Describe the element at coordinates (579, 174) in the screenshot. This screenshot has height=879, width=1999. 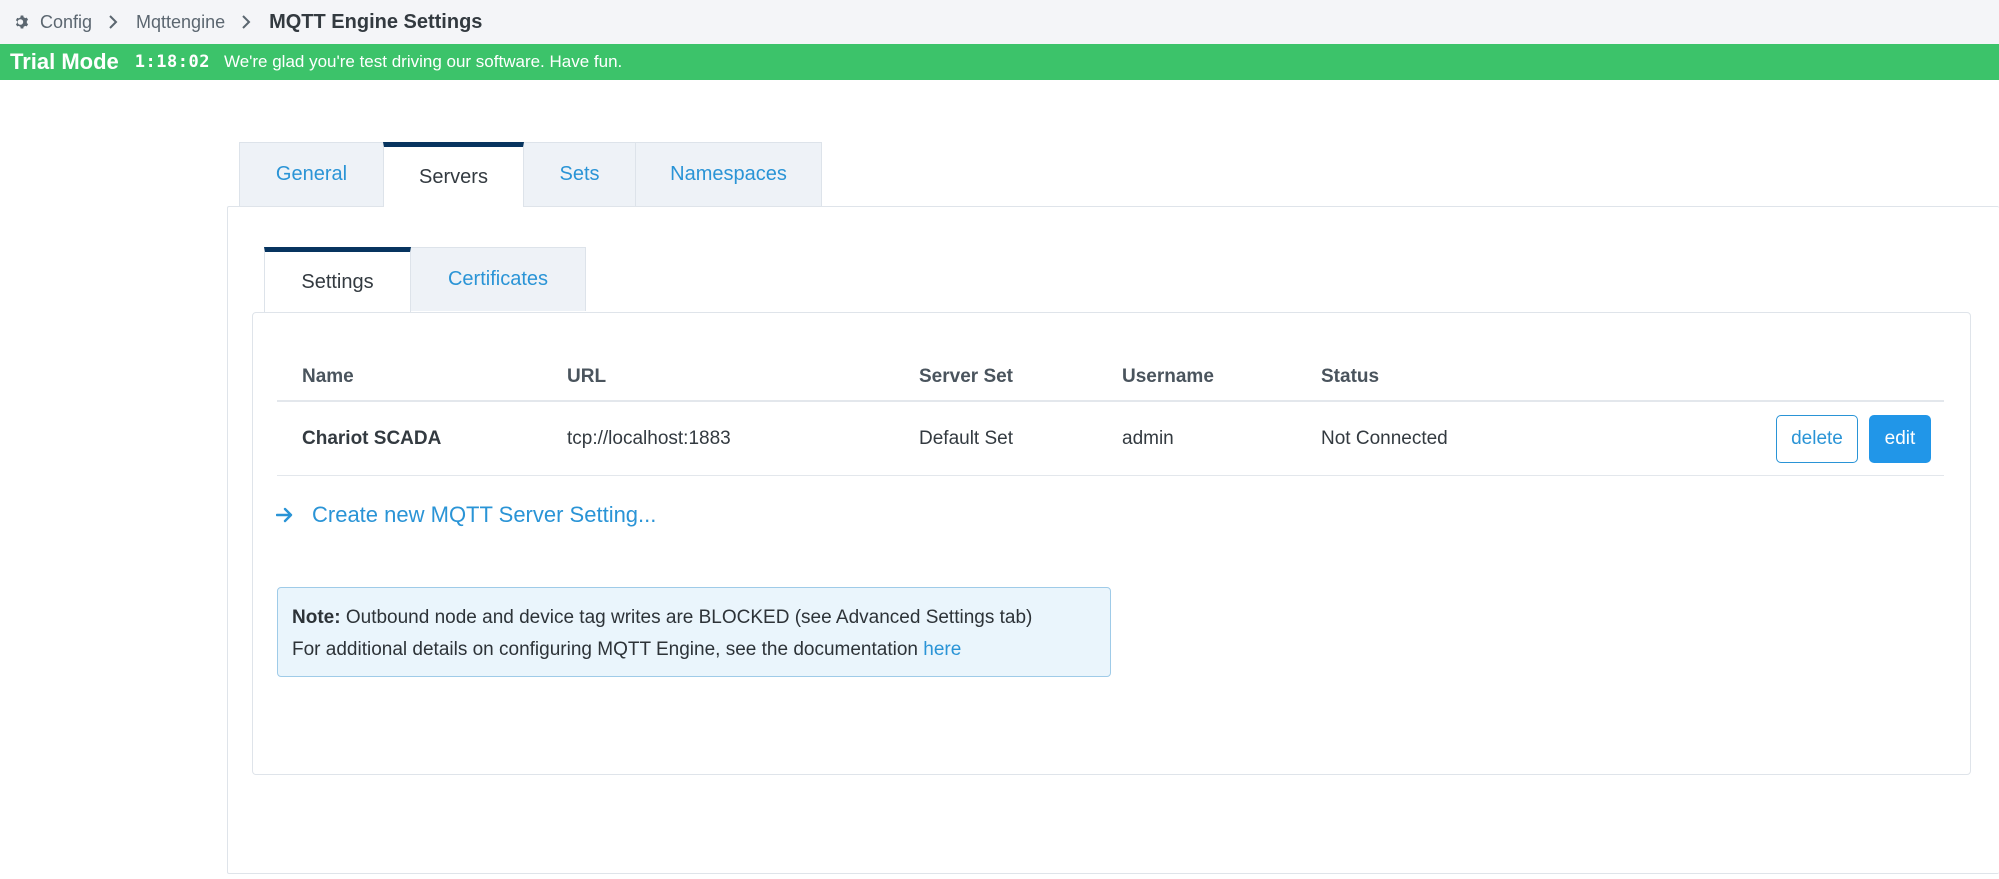
I see `tab-sets: Sets` at that location.